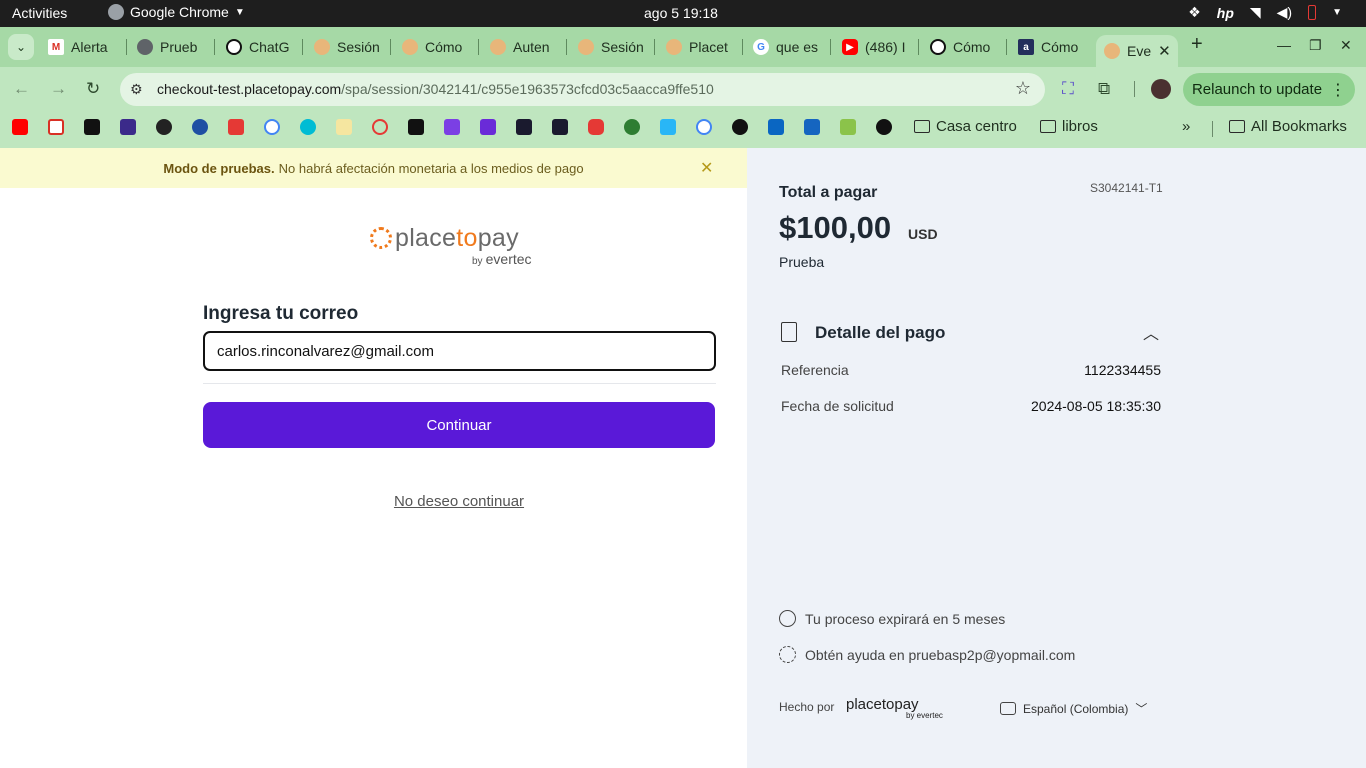  What do you see at coordinates (1068, 89) in the screenshot?
I see `translate-extension-icon: ⛶` at bounding box center [1068, 89].